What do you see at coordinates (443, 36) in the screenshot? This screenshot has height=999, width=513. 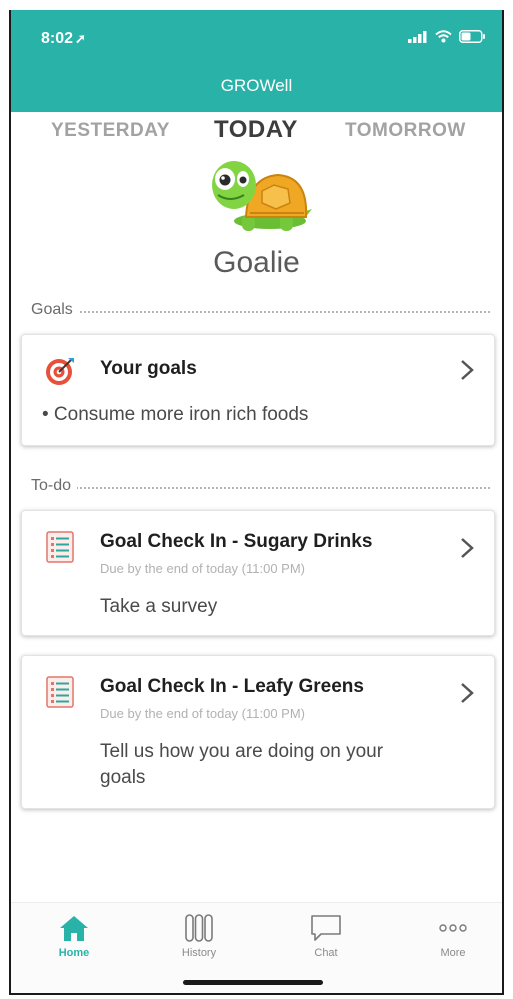 I see `wifi-icon` at bounding box center [443, 36].